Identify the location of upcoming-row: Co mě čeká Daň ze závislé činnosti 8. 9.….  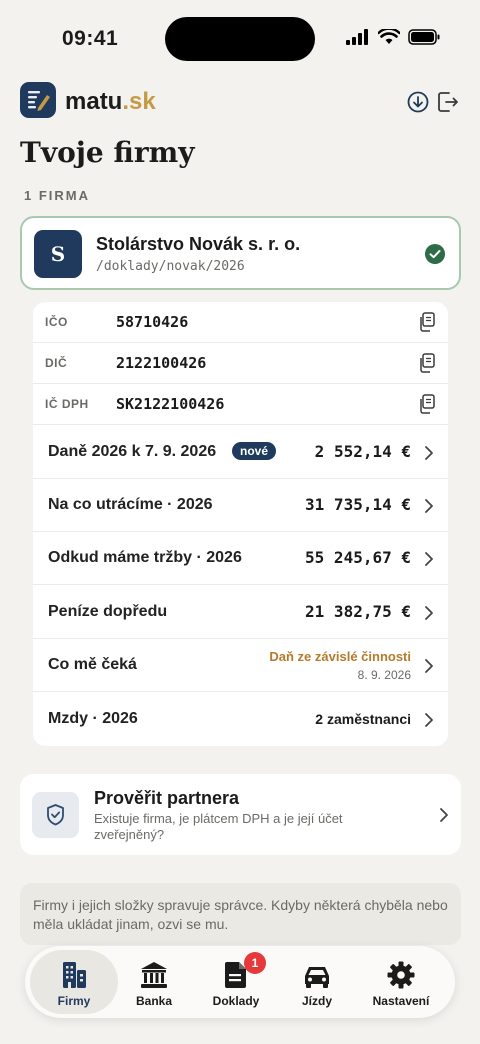
(240, 665).